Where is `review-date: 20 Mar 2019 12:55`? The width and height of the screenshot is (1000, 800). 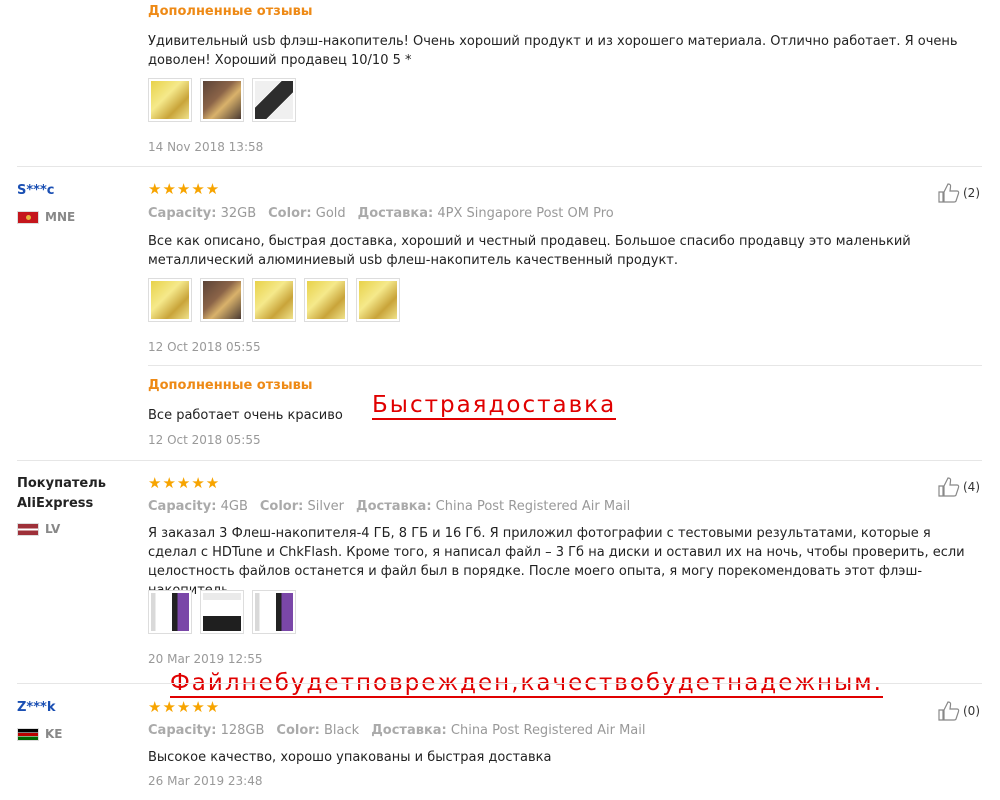
review-date: 20 Mar 2019 12:55 is located at coordinates (205, 659).